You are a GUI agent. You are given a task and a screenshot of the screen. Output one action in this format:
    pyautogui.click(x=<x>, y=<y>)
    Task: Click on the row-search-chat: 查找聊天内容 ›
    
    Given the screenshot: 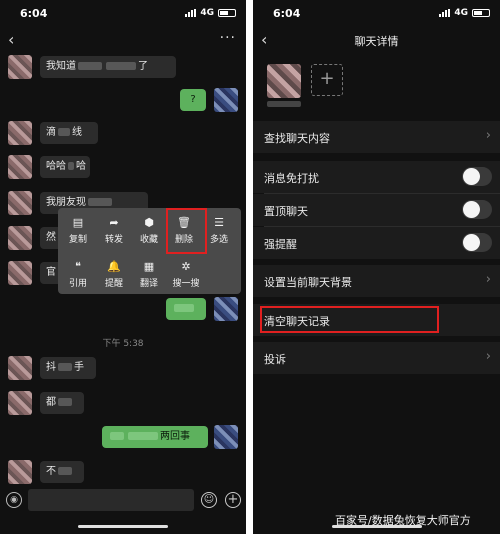 What is the action you would take?
    pyautogui.click(x=376, y=137)
    